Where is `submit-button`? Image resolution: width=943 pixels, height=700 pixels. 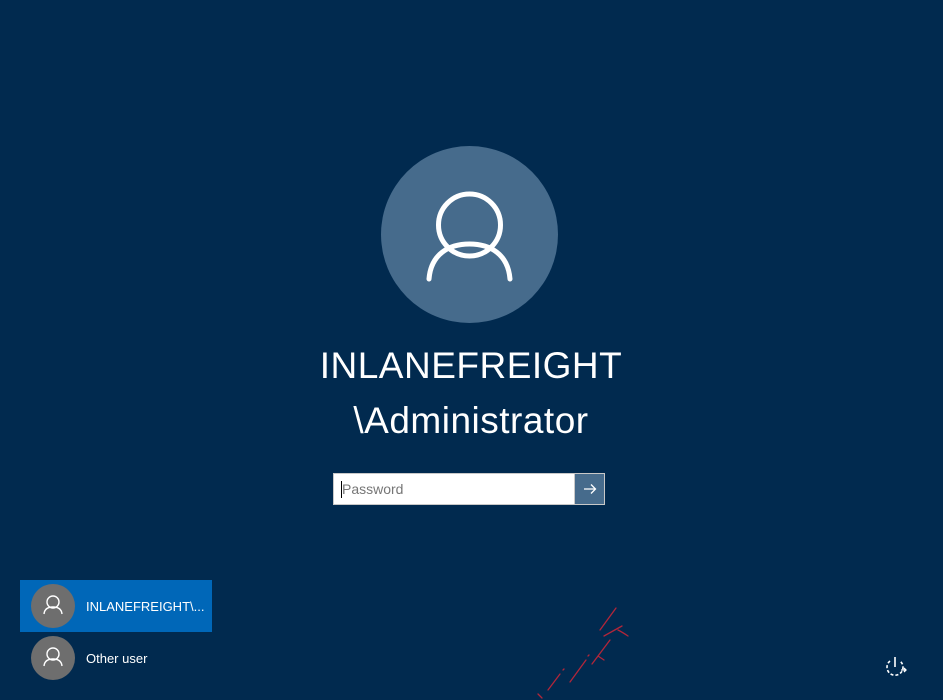
submit-button is located at coordinates (590, 489).